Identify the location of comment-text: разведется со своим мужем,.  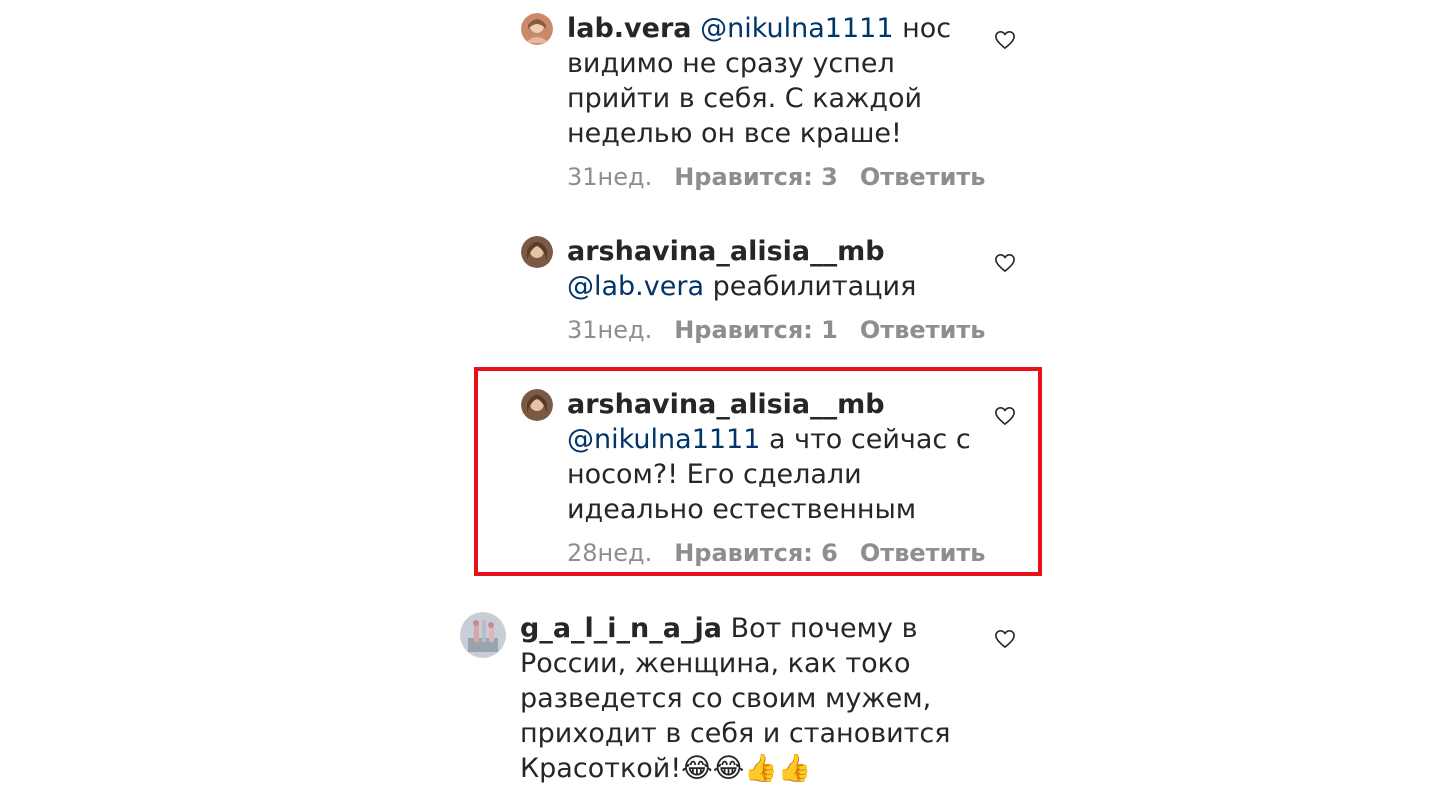
(726, 698).